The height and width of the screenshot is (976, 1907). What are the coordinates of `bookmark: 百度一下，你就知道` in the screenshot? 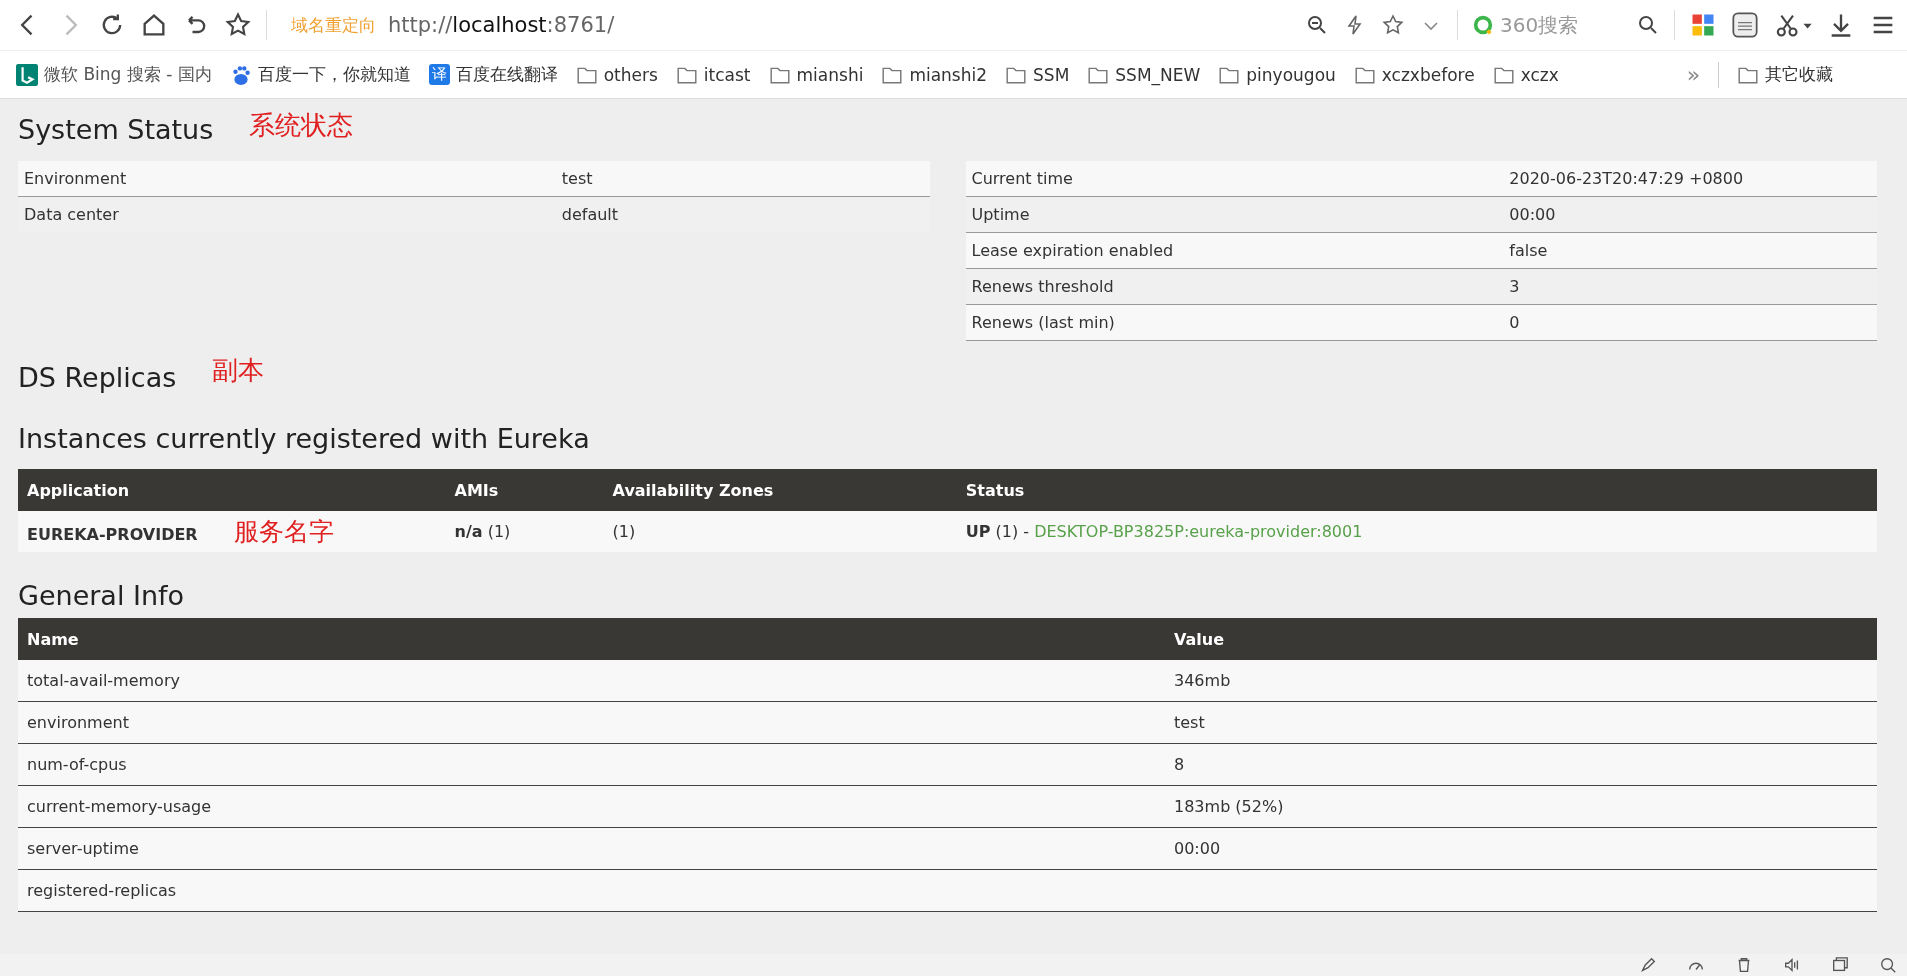 It's located at (320, 74).